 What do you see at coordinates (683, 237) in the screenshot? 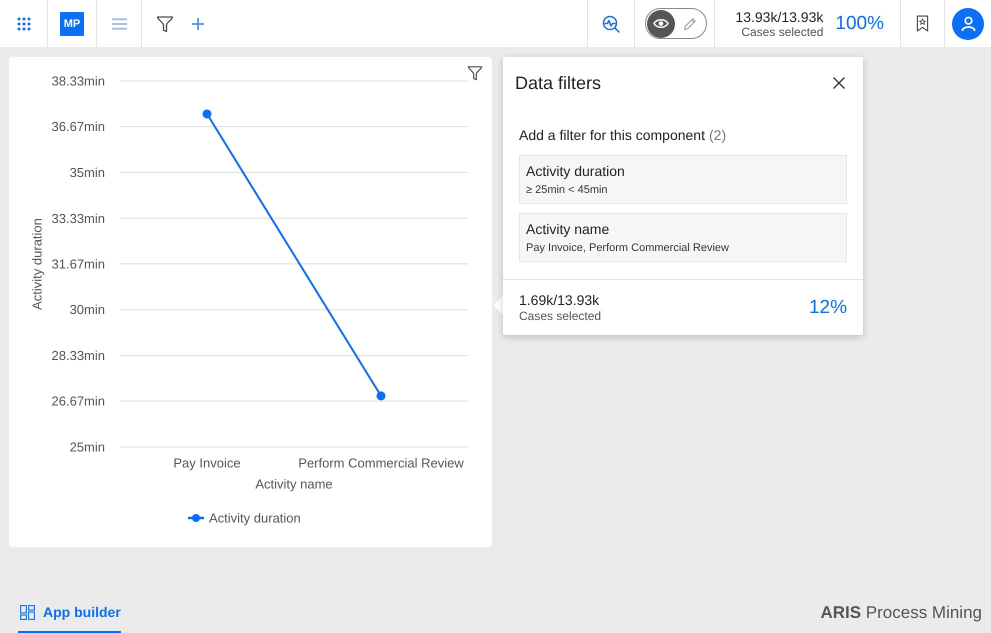
I see `filter-item: Activity name Pay Invoice, Perform Commercial Review` at bounding box center [683, 237].